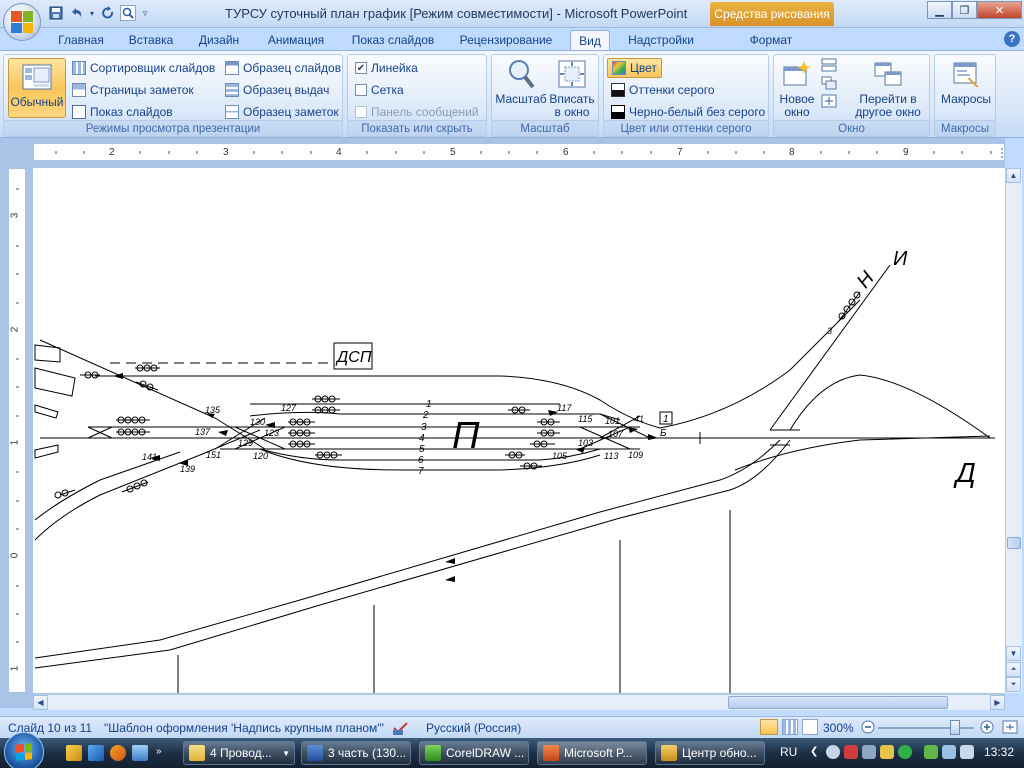 The width and height of the screenshot is (1024, 768). I want to click on scroll-left-icon: ◀, so click(40, 702).